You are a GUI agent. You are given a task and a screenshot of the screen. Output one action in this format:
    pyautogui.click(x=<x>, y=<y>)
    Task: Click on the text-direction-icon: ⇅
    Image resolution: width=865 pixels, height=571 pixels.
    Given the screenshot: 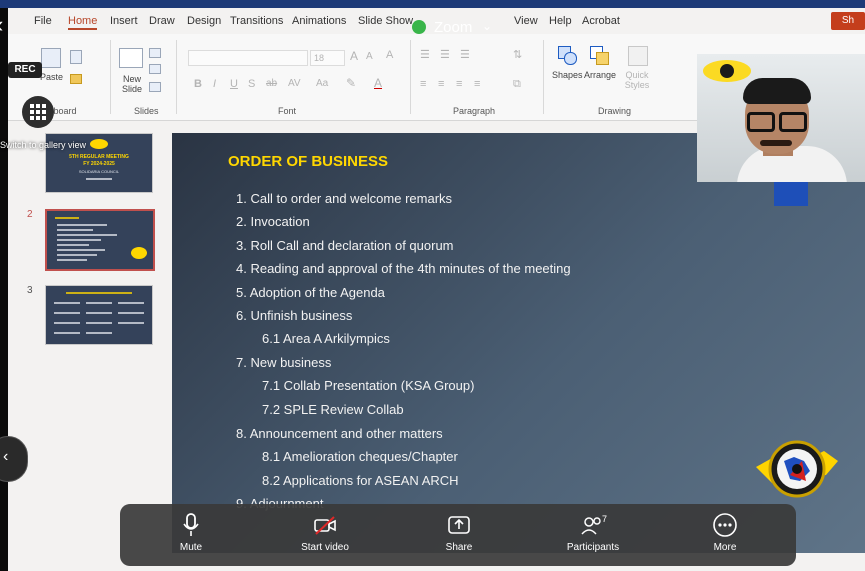 What is the action you would take?
    pyautogui.click(x=517, y=54)
    